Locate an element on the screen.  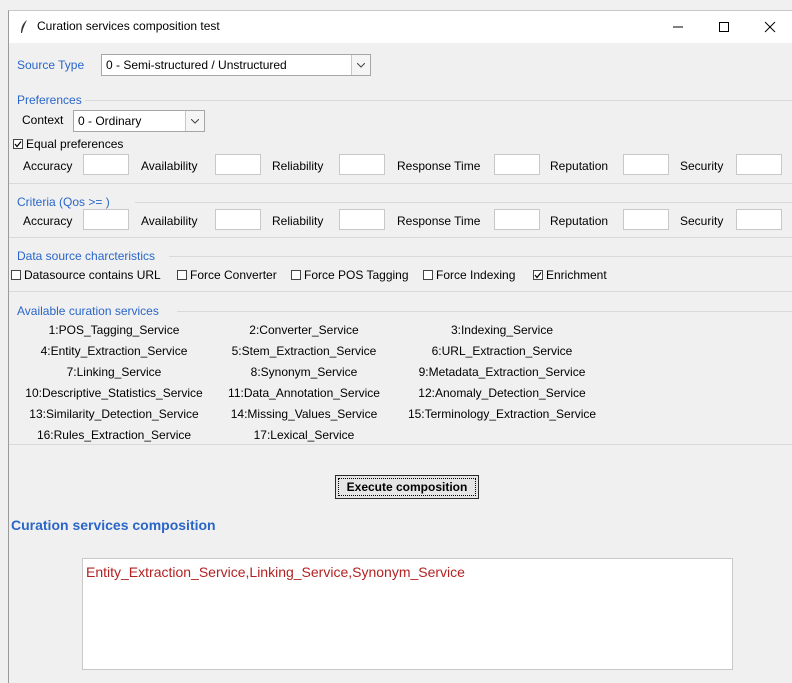
pref-label-response-time: Response Time is located at coordinates (439, 166).